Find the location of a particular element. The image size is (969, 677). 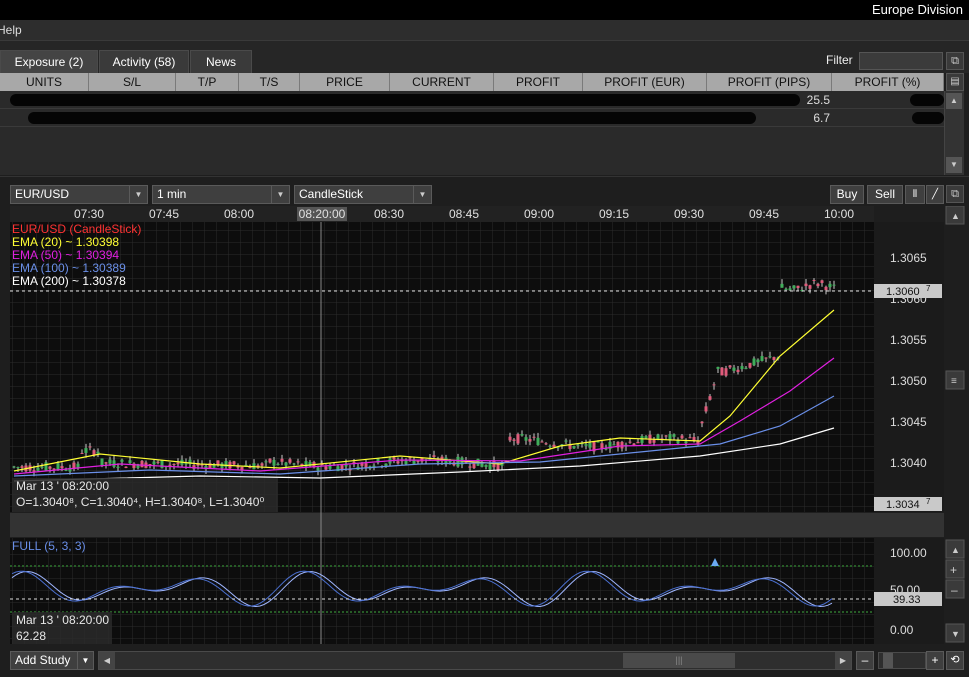

chart-type-select: CandleStick ▼ is located at coordinates (363, 194).